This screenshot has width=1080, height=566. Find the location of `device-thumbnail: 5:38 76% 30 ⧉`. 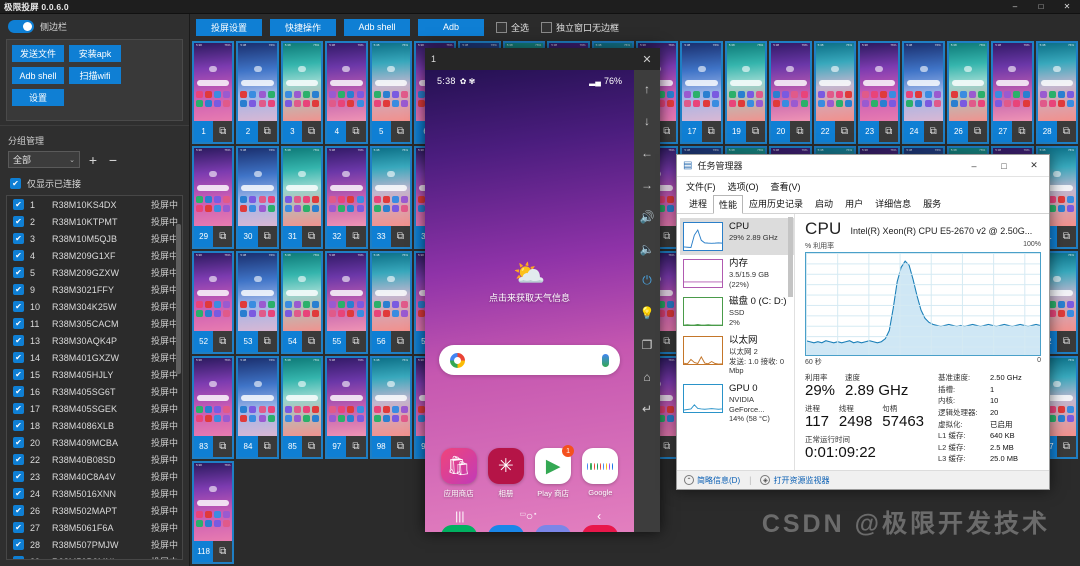

device-thumbnail: 5:38 76% 30 ⧉ is located at coordinates (257, 197).